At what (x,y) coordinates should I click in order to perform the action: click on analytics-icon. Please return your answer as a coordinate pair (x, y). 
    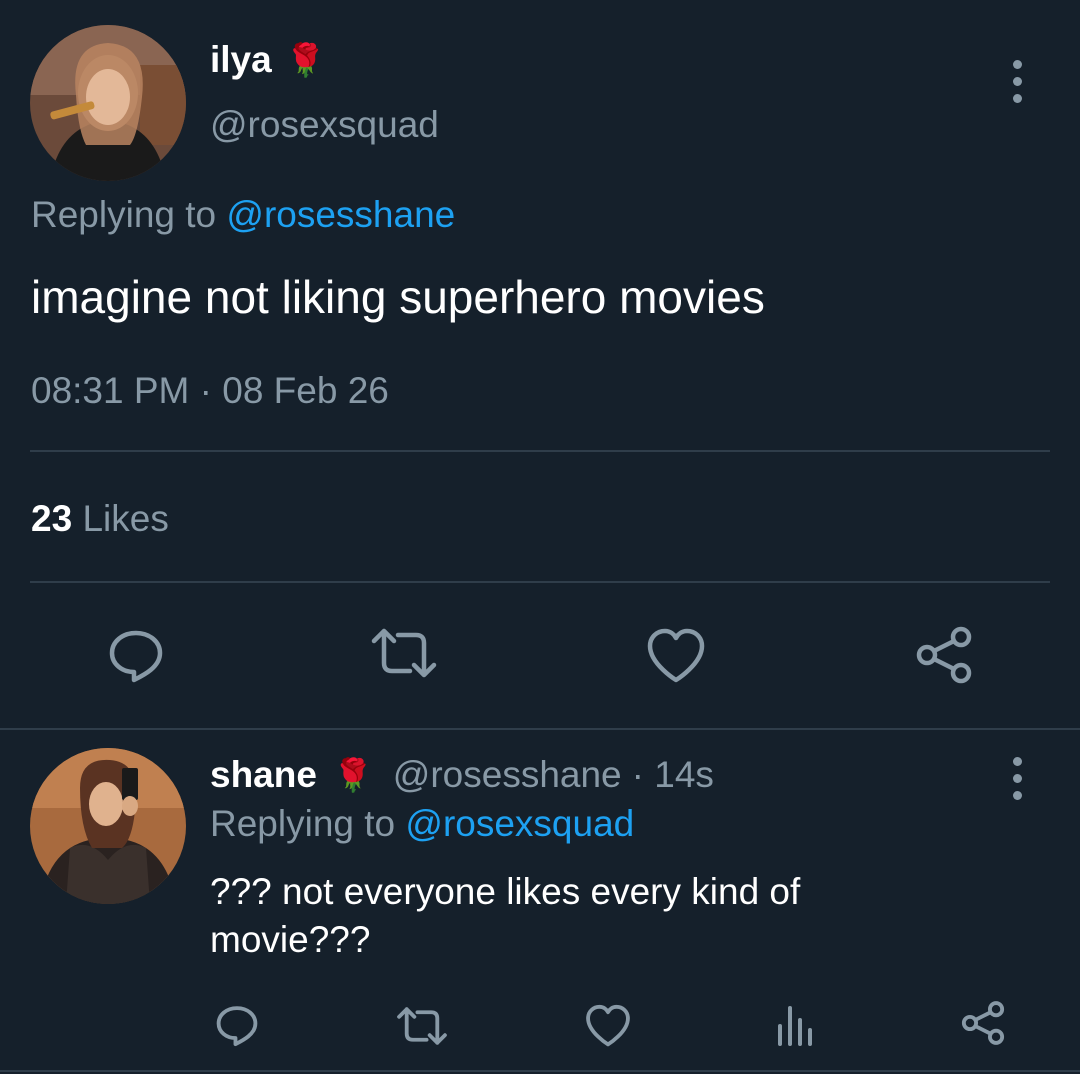
    Looking at the image, I should click on (796, 1025).